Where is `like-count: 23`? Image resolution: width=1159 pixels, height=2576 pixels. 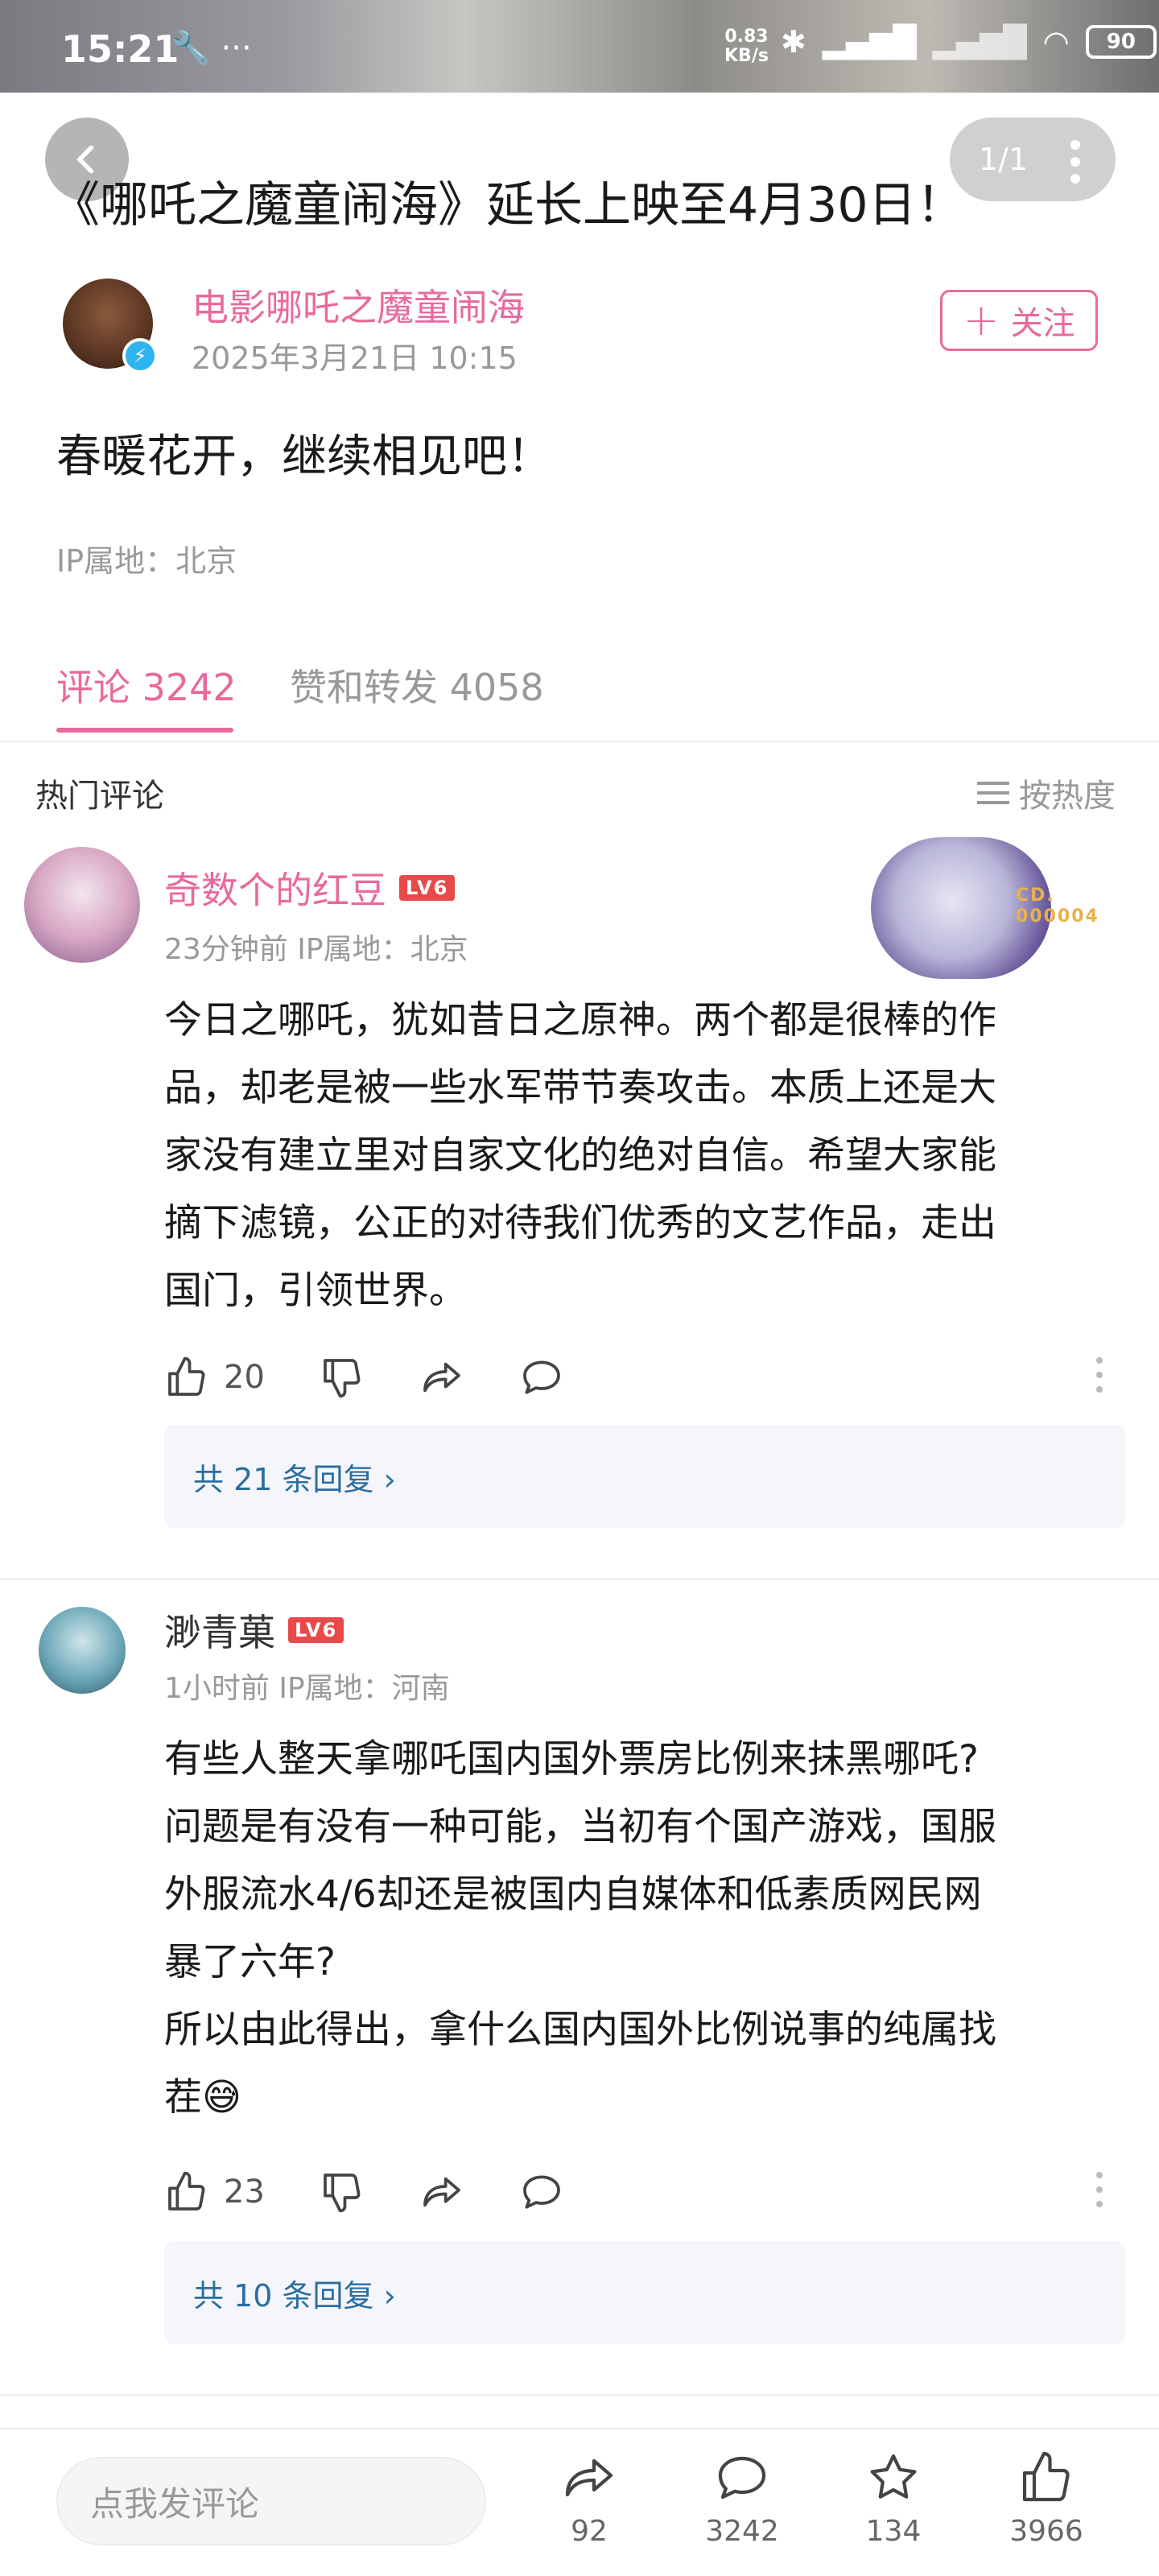
like-count: 23 is located at coordinates (244, 2192).